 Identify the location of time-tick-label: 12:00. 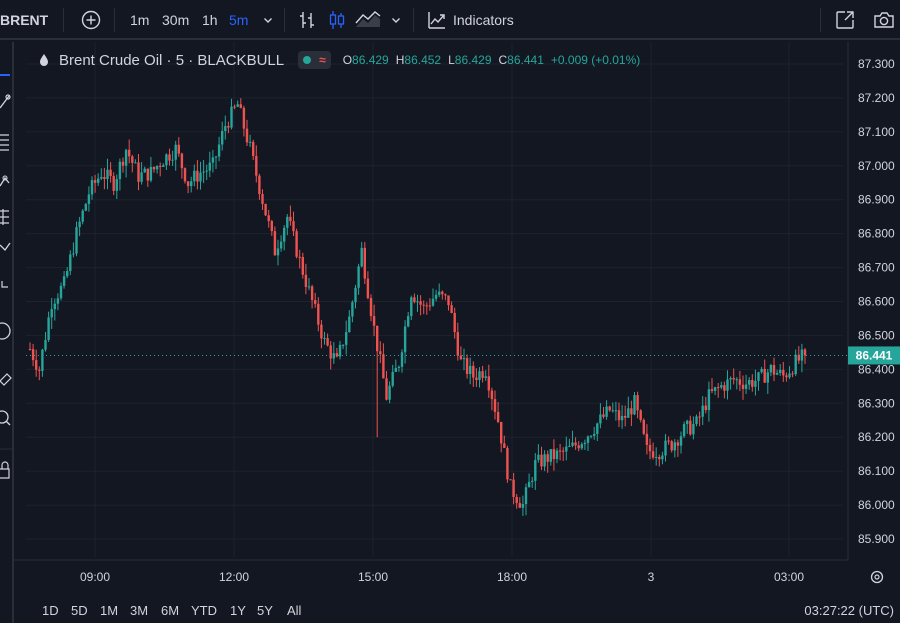
(234, 577).